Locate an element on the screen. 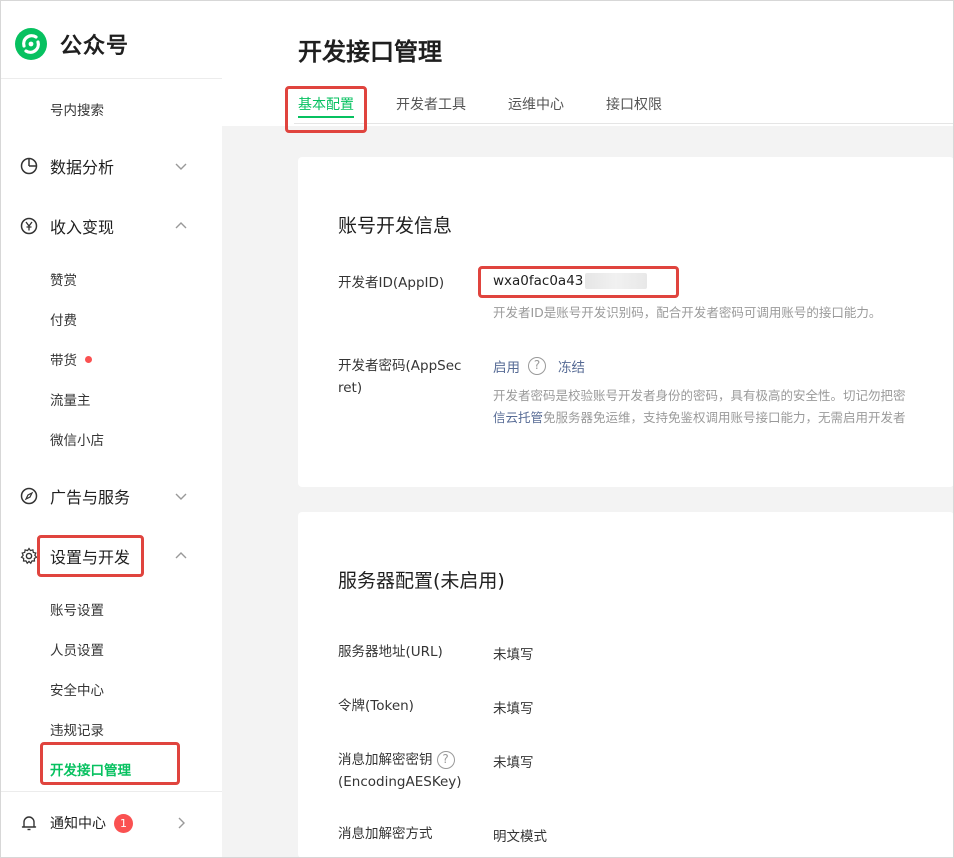  enable-link: 启用 is located at coordinates (506, 366).